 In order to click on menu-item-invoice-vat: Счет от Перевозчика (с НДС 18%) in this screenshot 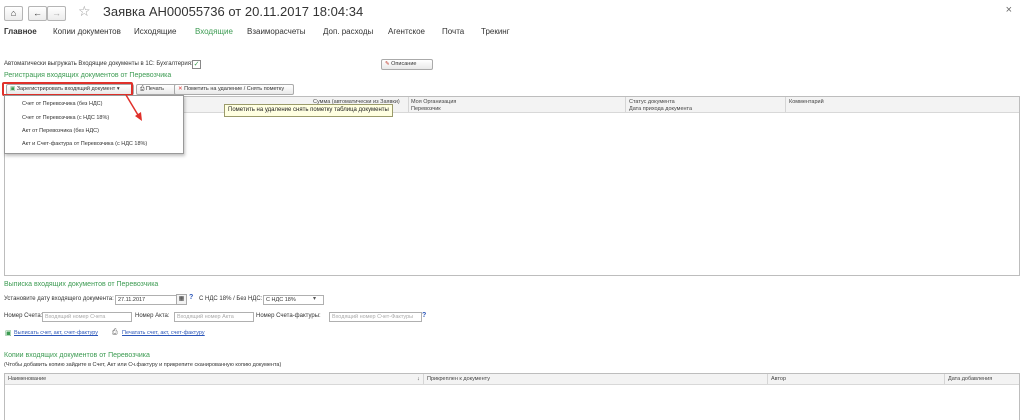, I will do `click(65, 118)`.